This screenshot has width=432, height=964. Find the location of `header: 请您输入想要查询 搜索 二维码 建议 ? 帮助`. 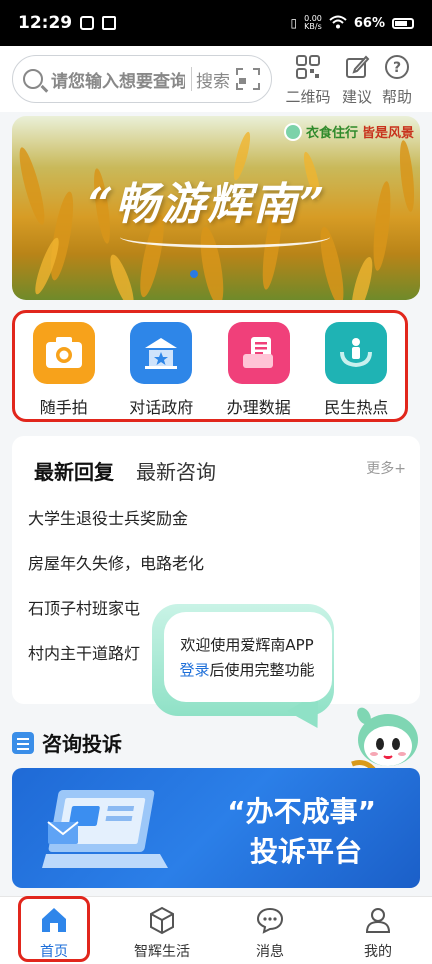

header: 请您输入想要查询 搜索 二维码 建议 ? 帮助 is located at coordinates (216, 79).